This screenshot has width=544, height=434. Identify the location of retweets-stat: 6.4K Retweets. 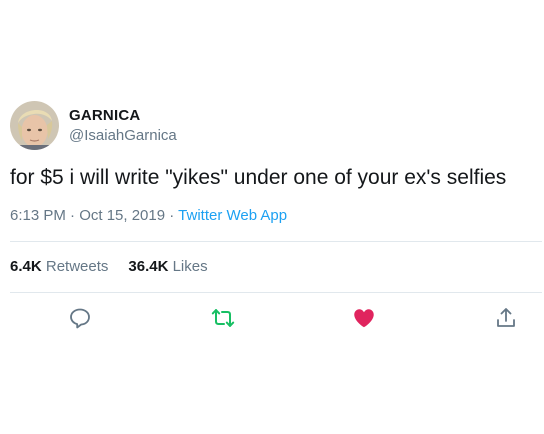
(59, 266).